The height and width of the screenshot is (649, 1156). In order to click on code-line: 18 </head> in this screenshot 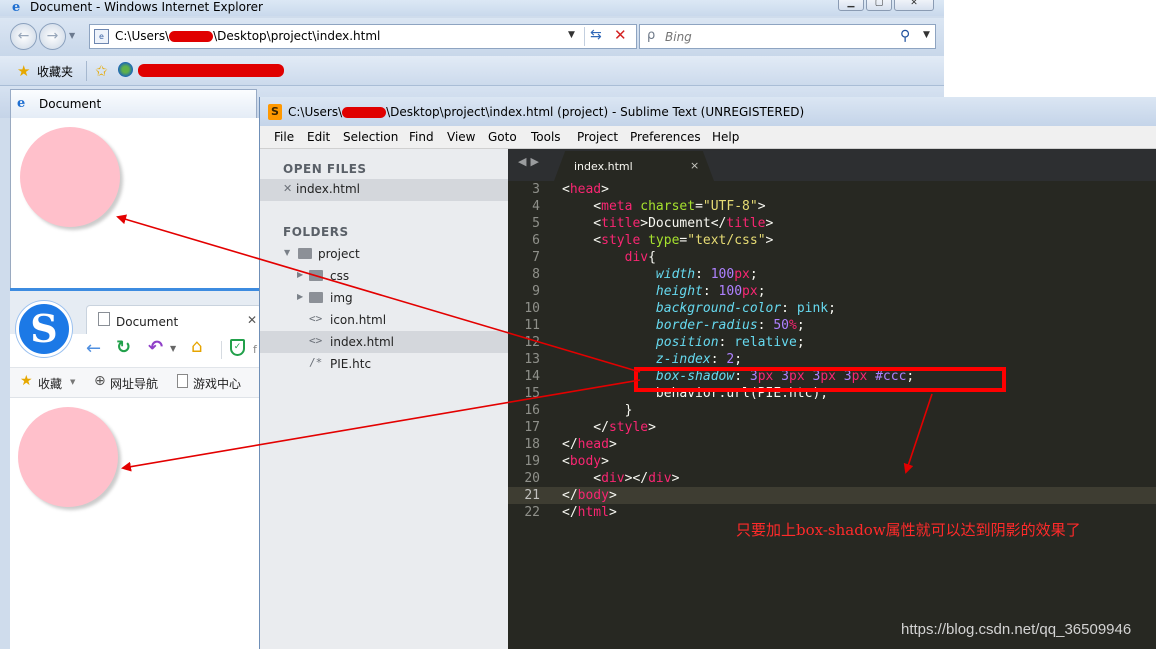, I will do `click(832, 444)`.